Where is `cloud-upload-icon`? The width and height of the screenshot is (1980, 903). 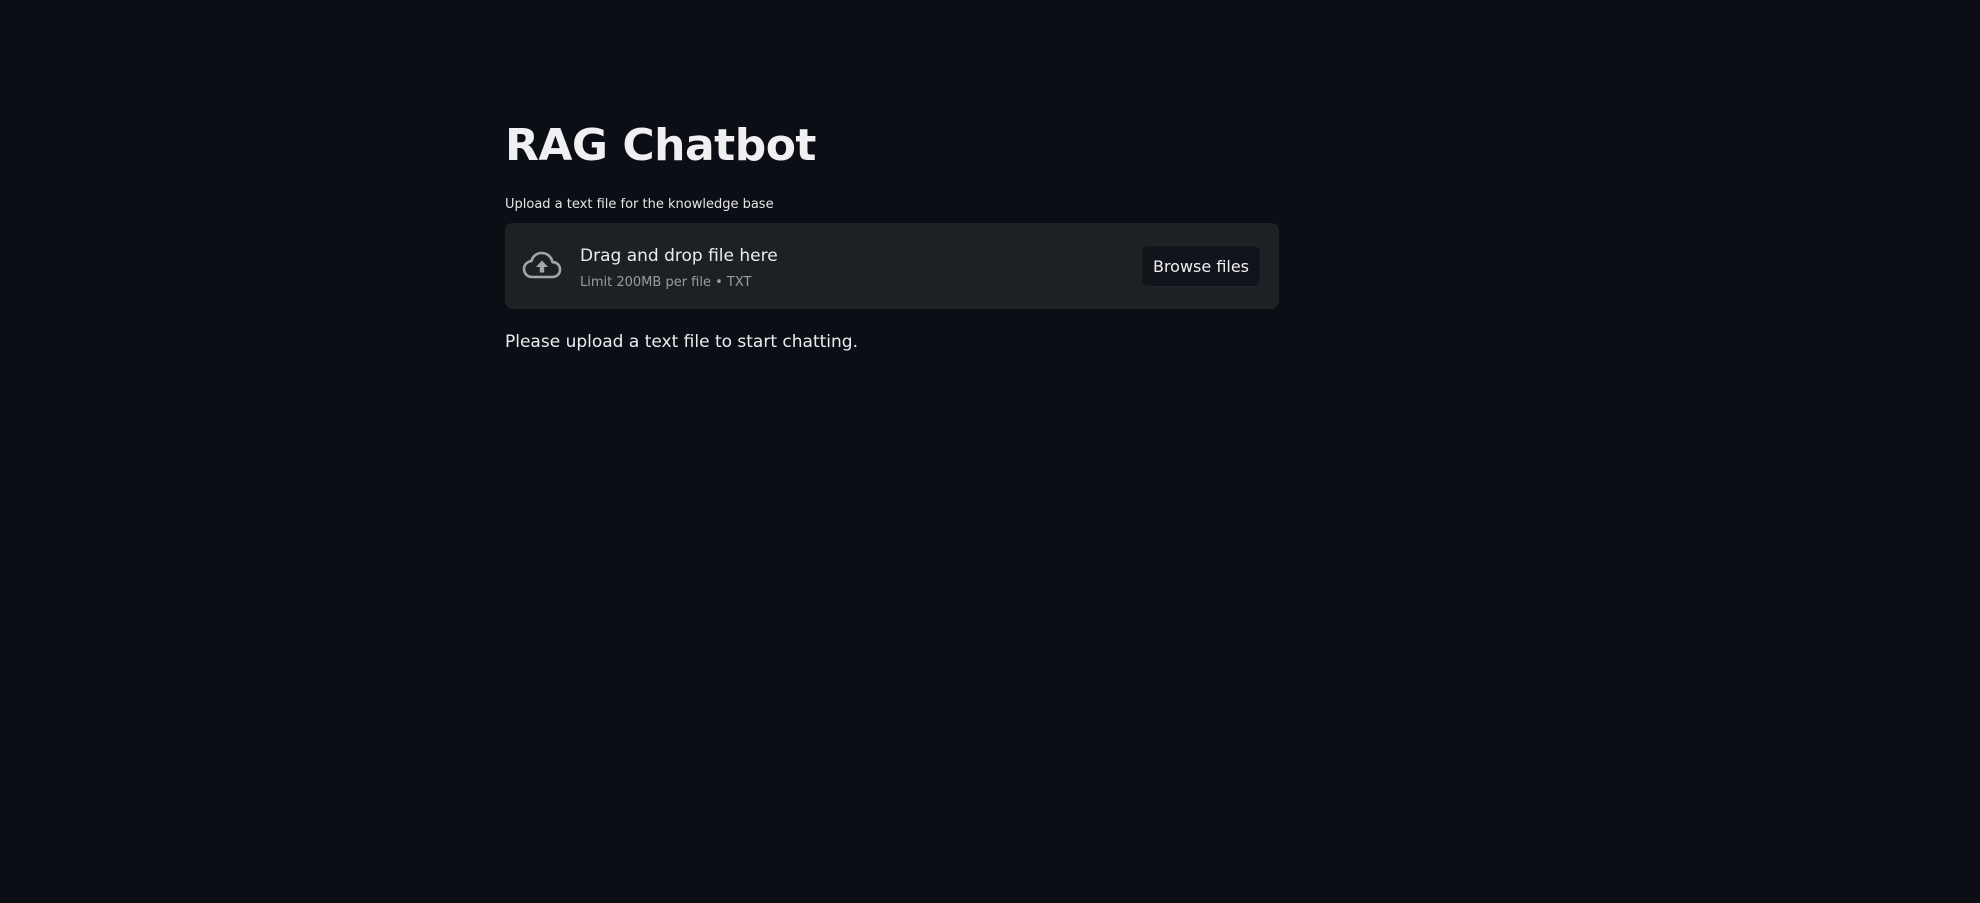
cloud-upload-icon is located at coordinates (542, 265).